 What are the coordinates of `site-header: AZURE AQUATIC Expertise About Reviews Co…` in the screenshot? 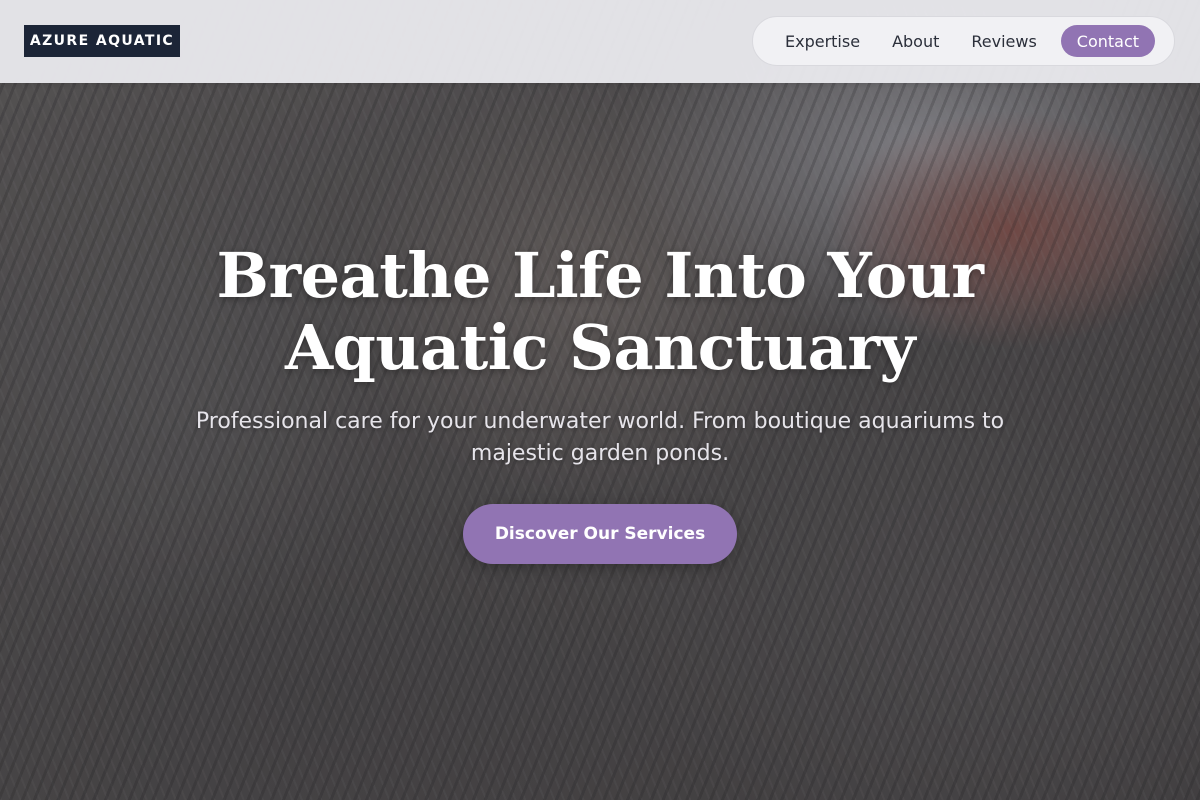 It's located at (600, 41).